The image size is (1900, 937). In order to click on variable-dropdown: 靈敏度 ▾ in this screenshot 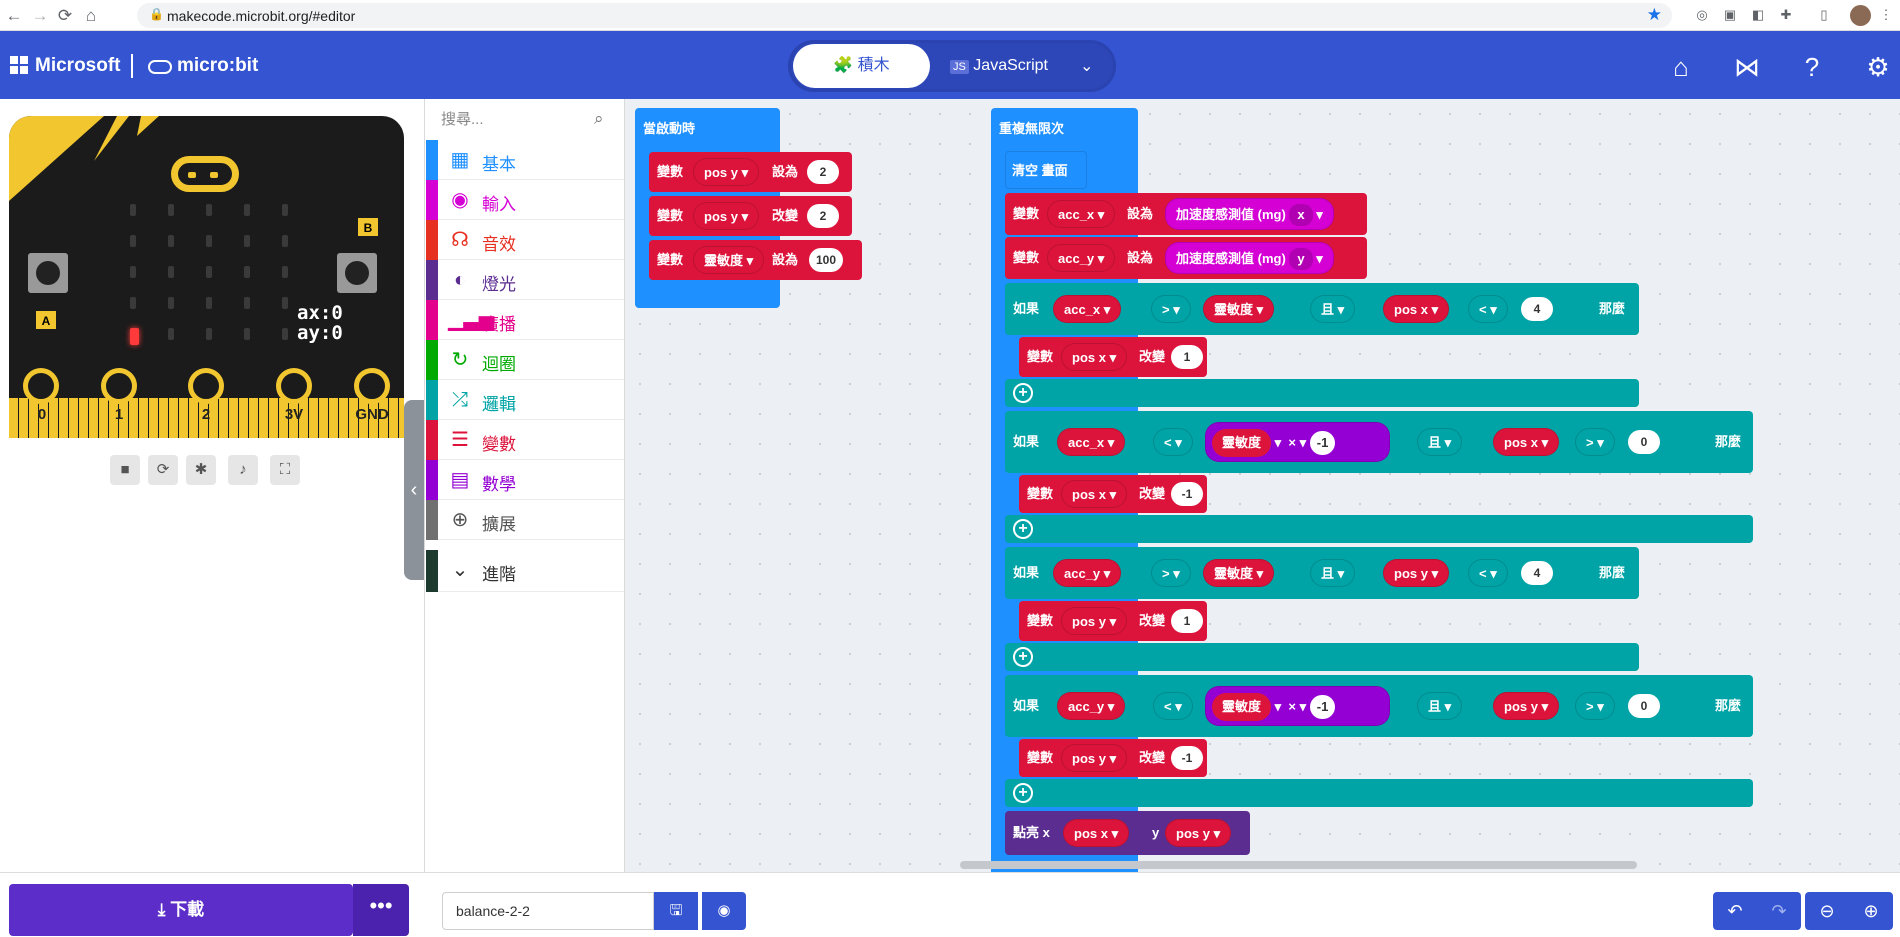, I will do `click(729, 260)`.